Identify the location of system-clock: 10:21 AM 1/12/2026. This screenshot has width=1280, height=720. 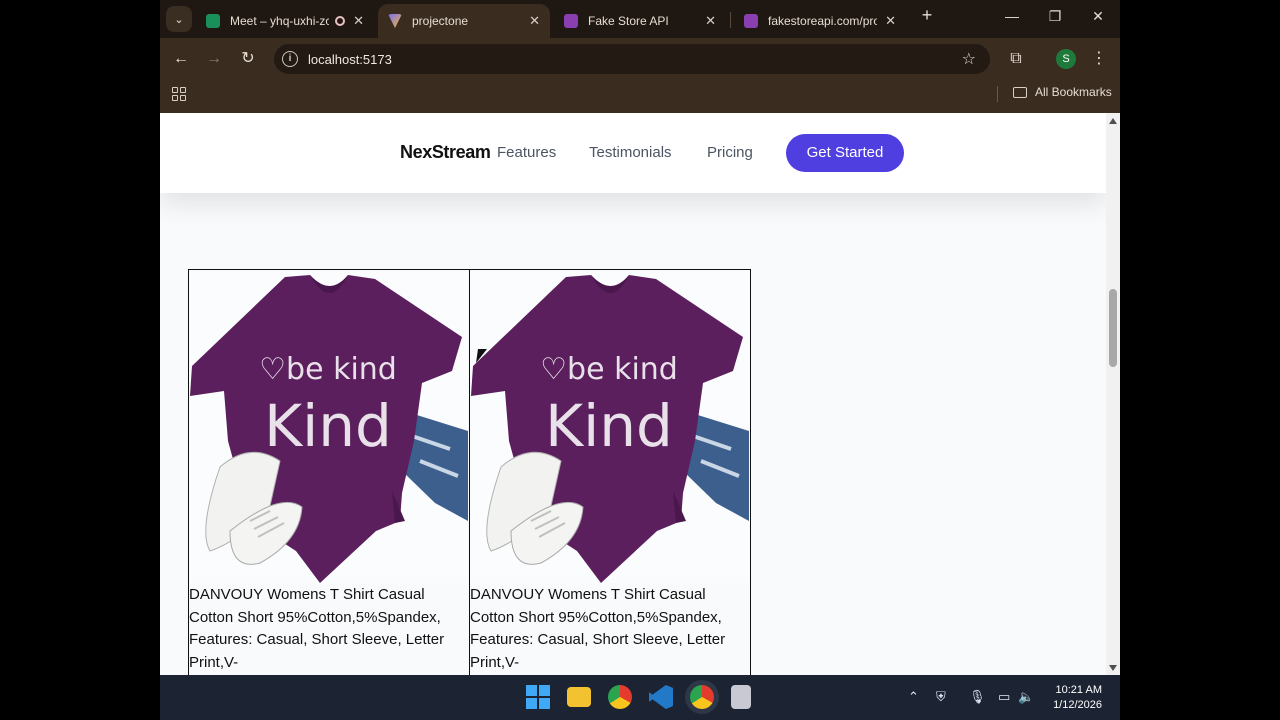
(1071, 698).